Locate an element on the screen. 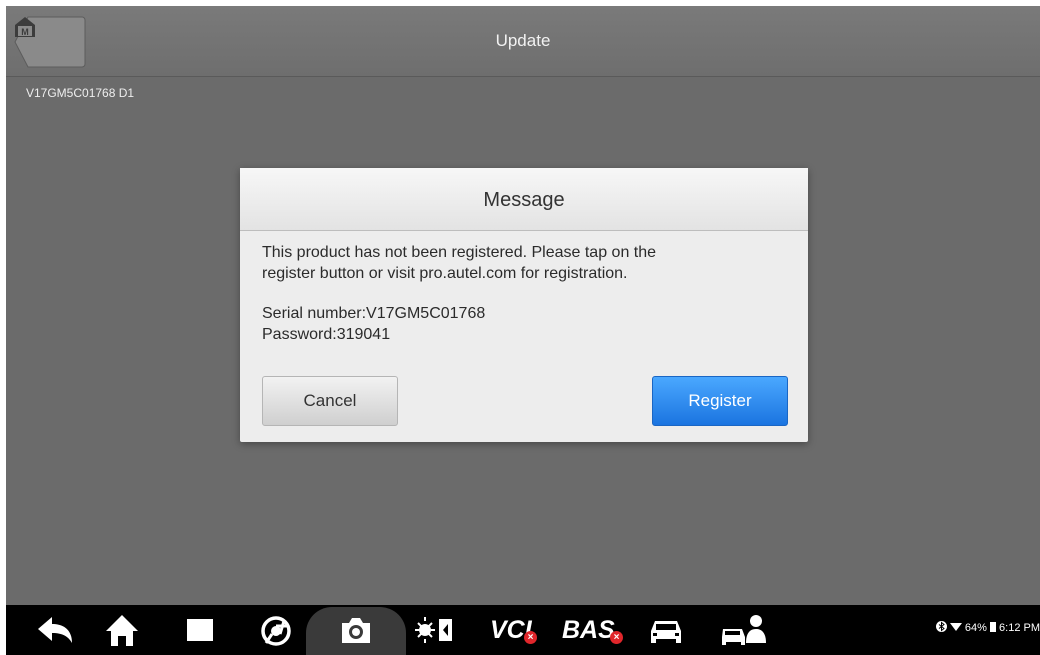 This screenshot has width=1040, height=655. header-bar: M Update is located at coordinates (523, 41).